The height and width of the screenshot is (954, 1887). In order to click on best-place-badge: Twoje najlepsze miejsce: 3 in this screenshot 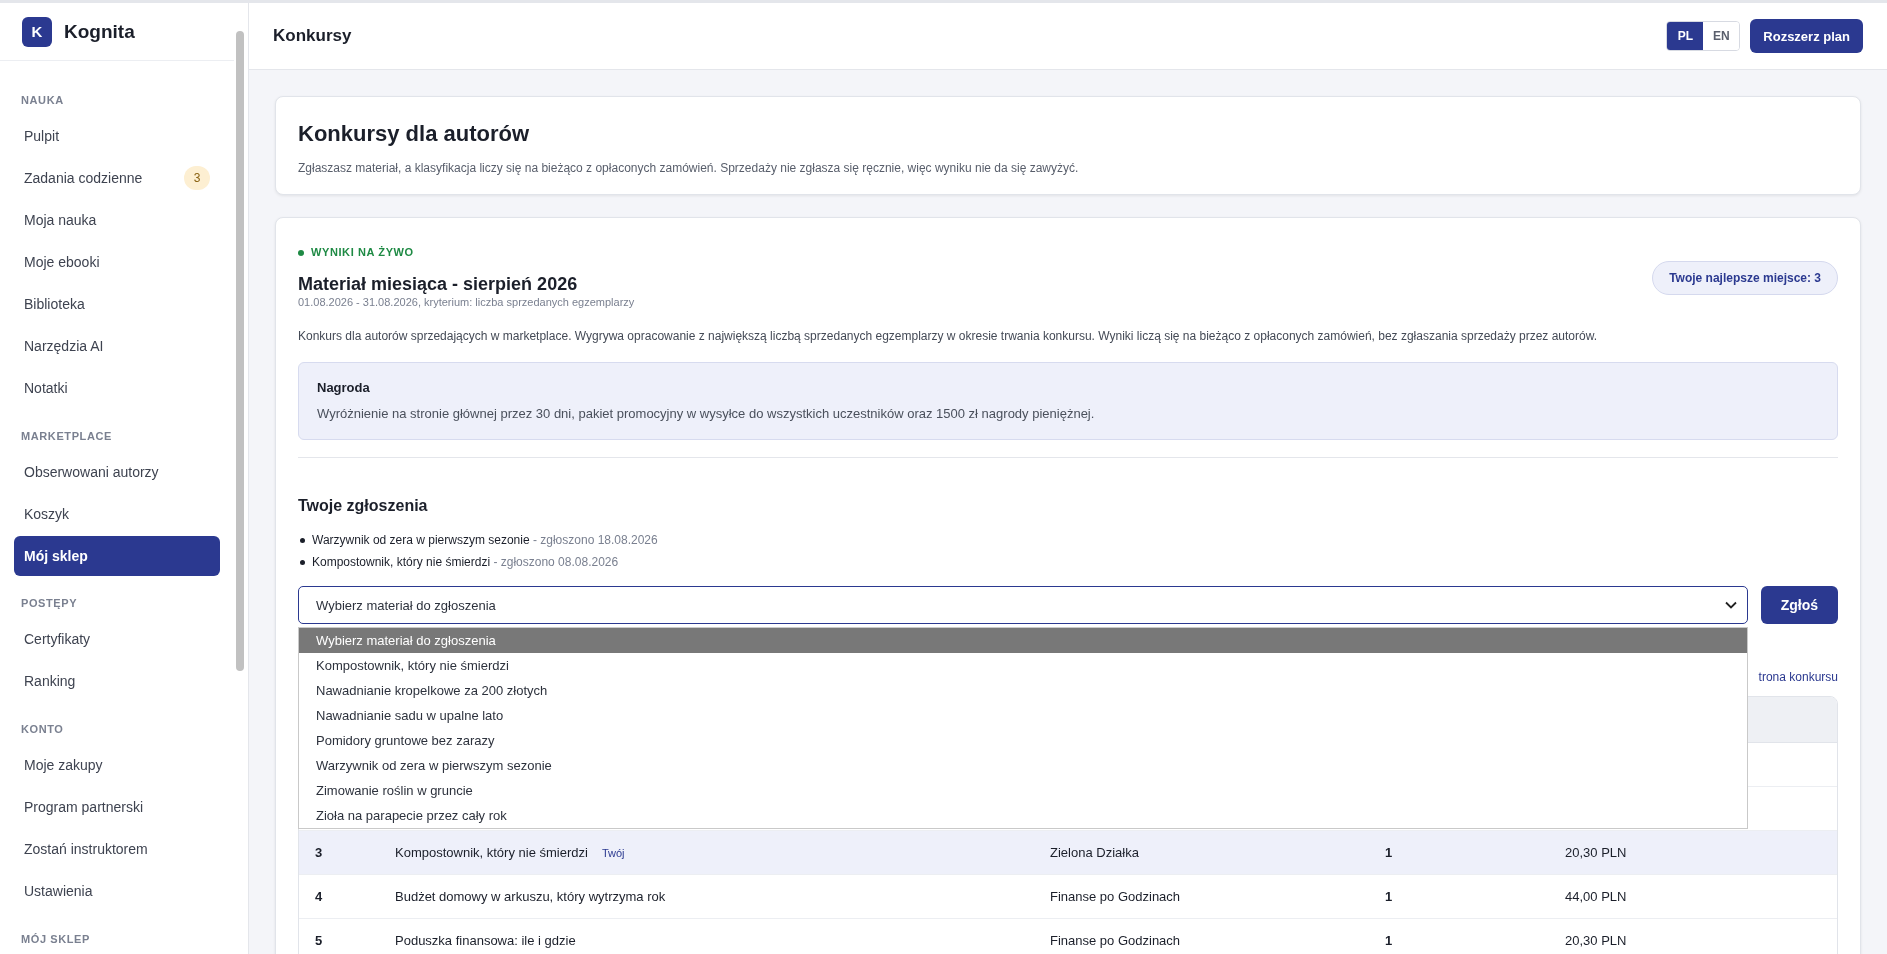, I will do `click(1745, 277)`.